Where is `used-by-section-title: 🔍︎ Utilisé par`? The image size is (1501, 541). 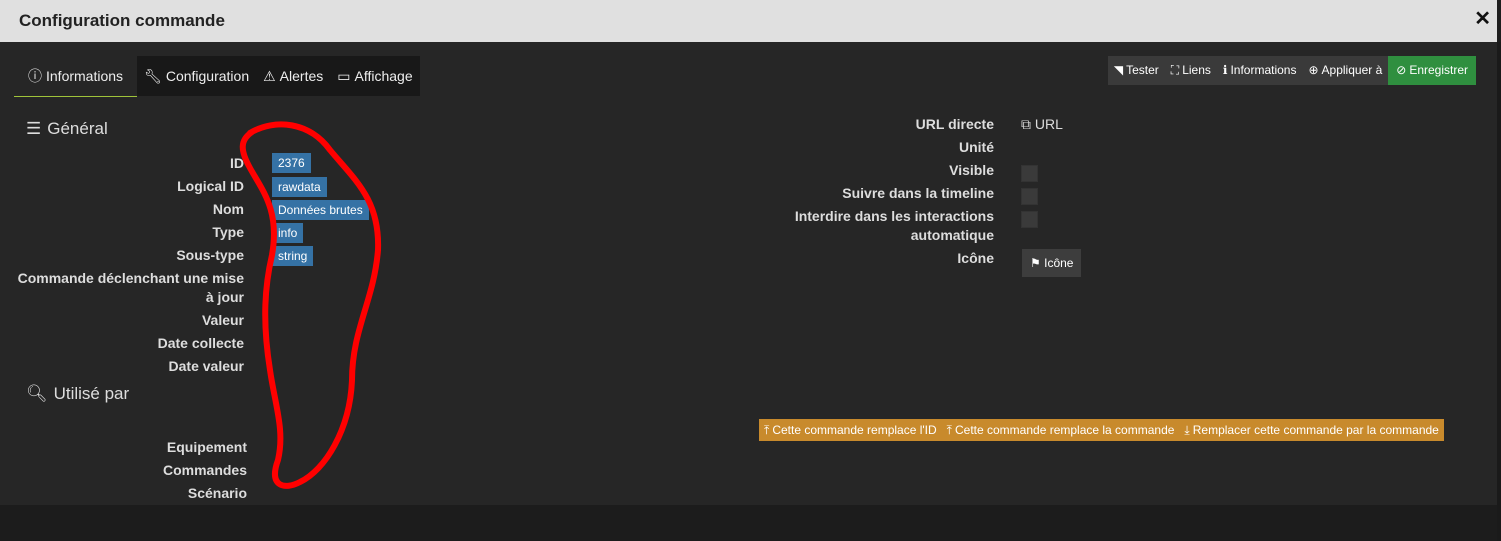 used-by-section-title: 🔍︎ Utilisé par is located at coordinates (77, 394).